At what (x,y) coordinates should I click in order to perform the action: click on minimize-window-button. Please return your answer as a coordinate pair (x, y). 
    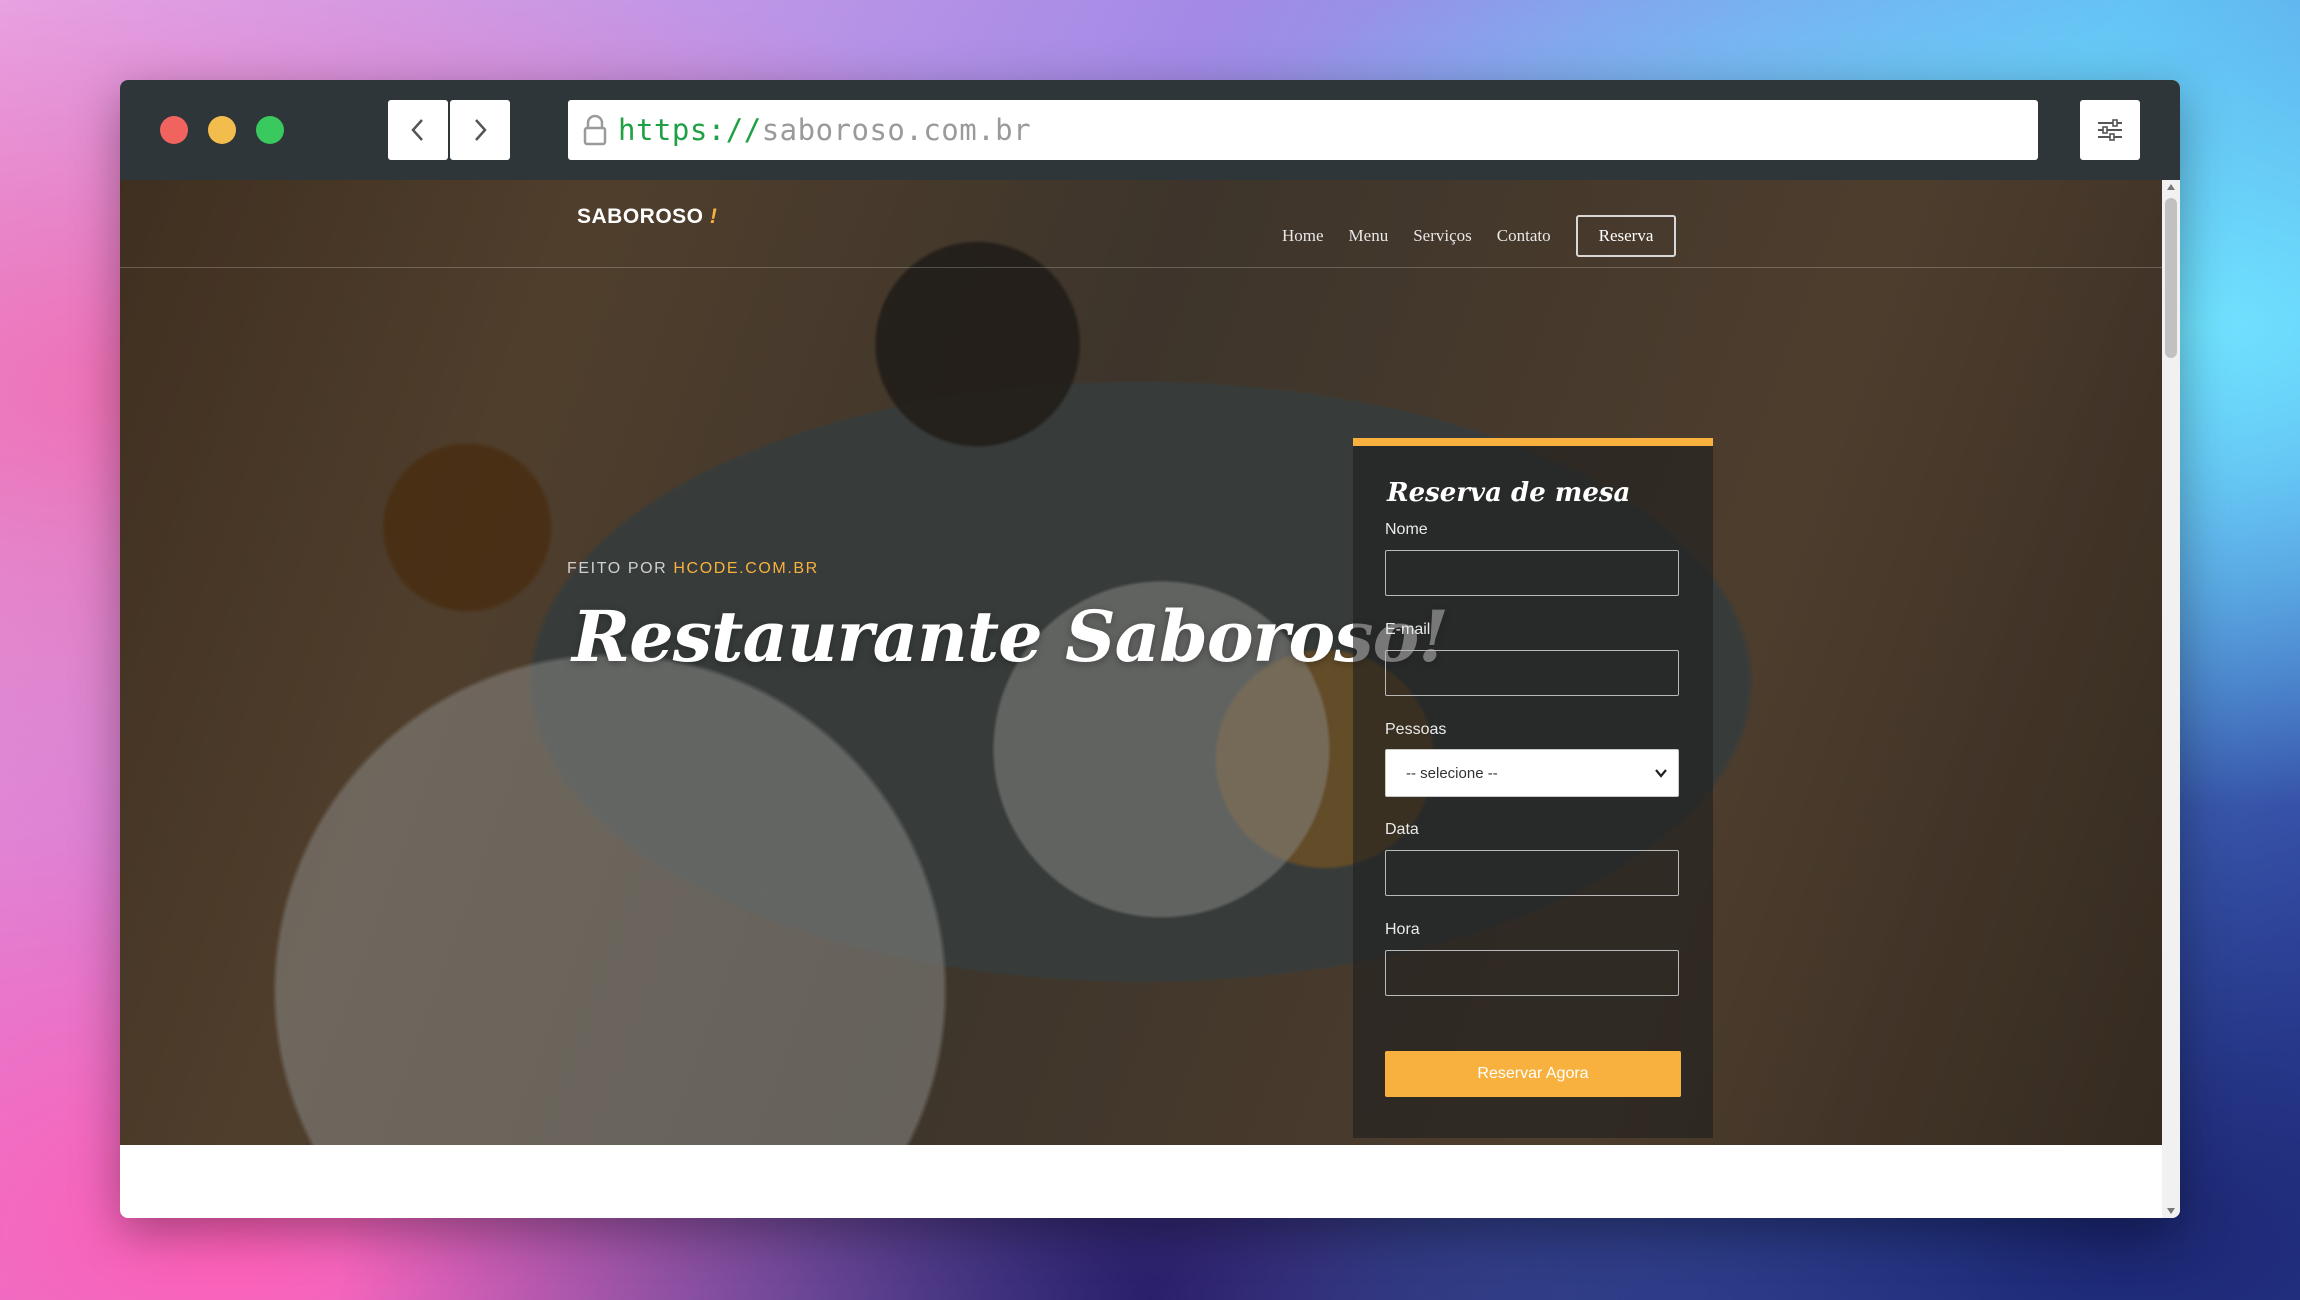
    Looking at the image, I should click on (222, 130).